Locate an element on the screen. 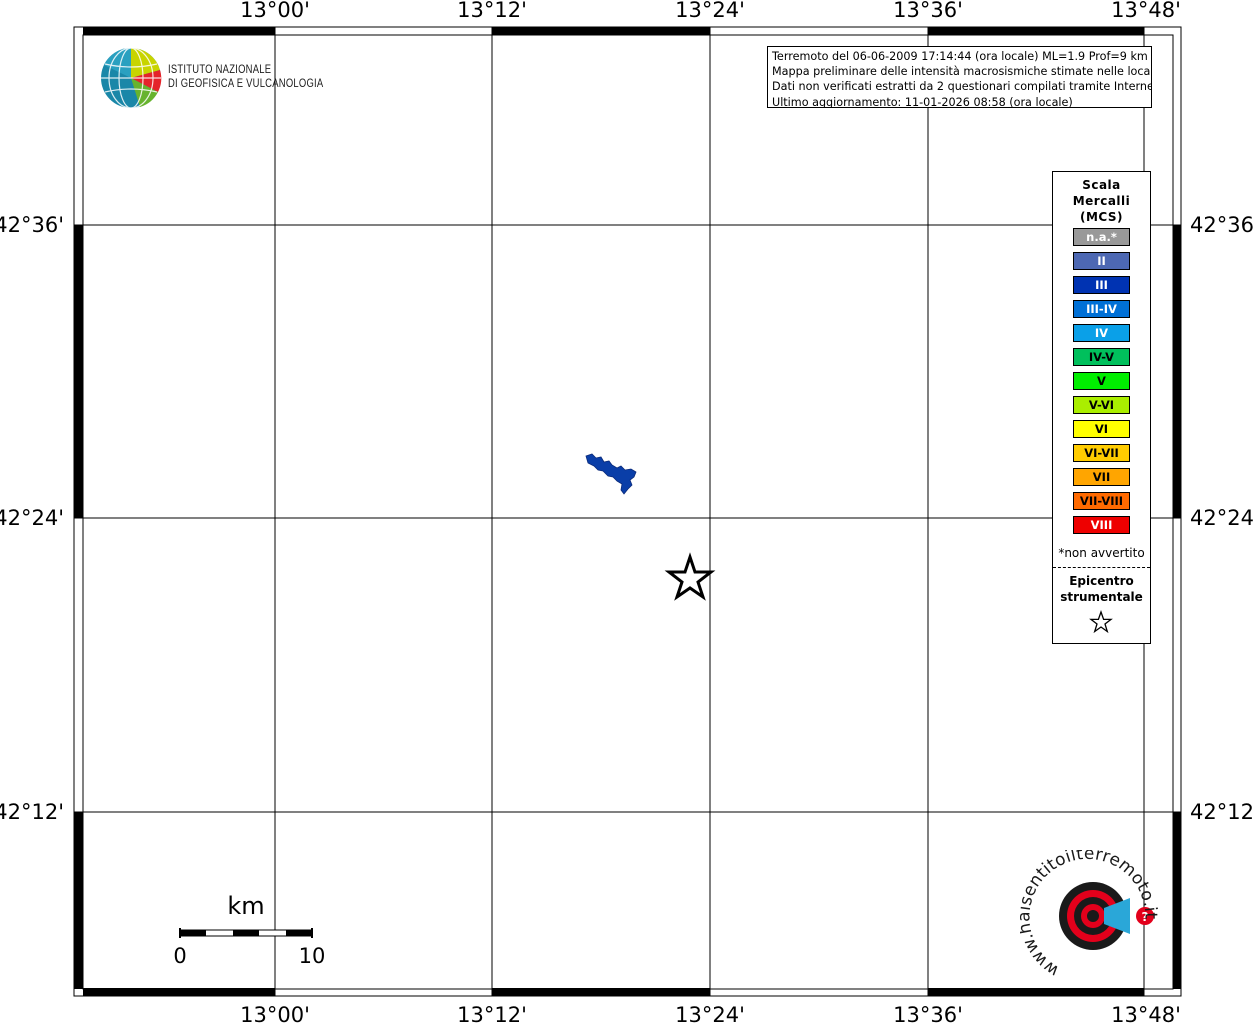 The width and height of the screenshot is (1254, 1024). legend-swatch: VI is located at coordinates (1101, 429).